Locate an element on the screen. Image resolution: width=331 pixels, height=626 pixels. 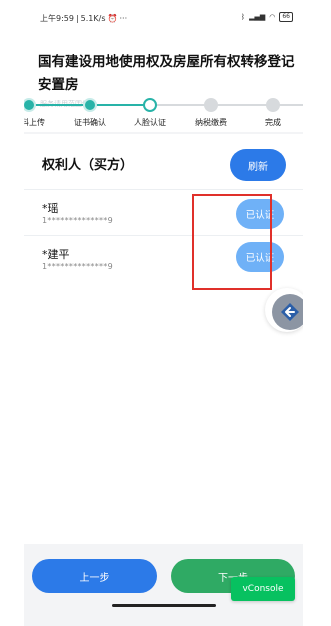
status-right: ᛒ ▂▄▆ ◠ 66 is located at coordinates (267, 17).